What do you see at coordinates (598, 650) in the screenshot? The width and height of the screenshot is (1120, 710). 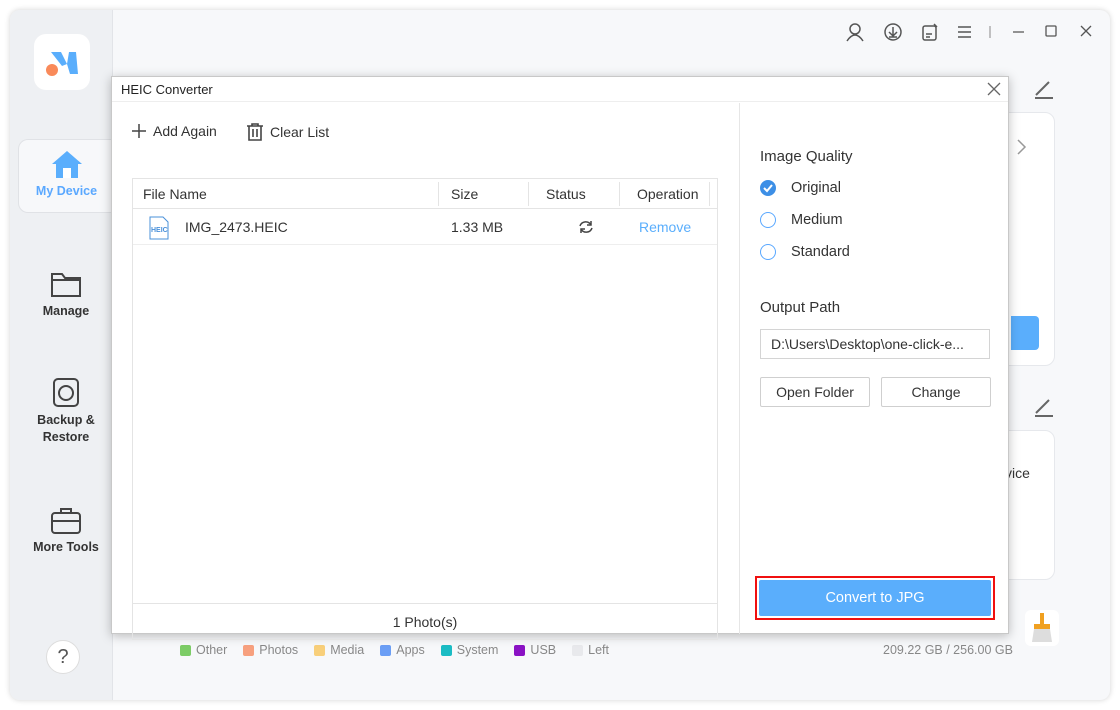 I see `legend-label: Left` at bounding box center [598, 650].